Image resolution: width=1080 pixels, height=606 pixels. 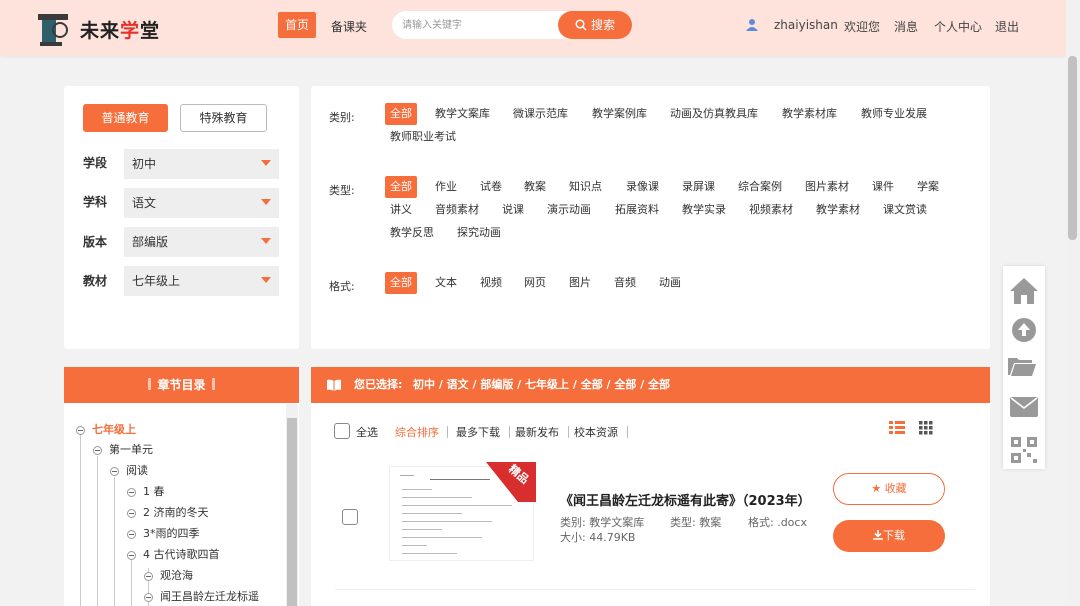 What do you see at coordinates (349, 26) in the screenshot?
I see `nav-lesson-folder: 备课夹` at bounding box center [349, 26].